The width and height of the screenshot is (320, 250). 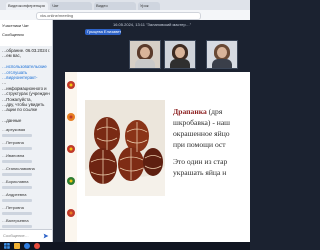 I want to click on chat-entry: …ареуковая, so click(x=26, y=132).